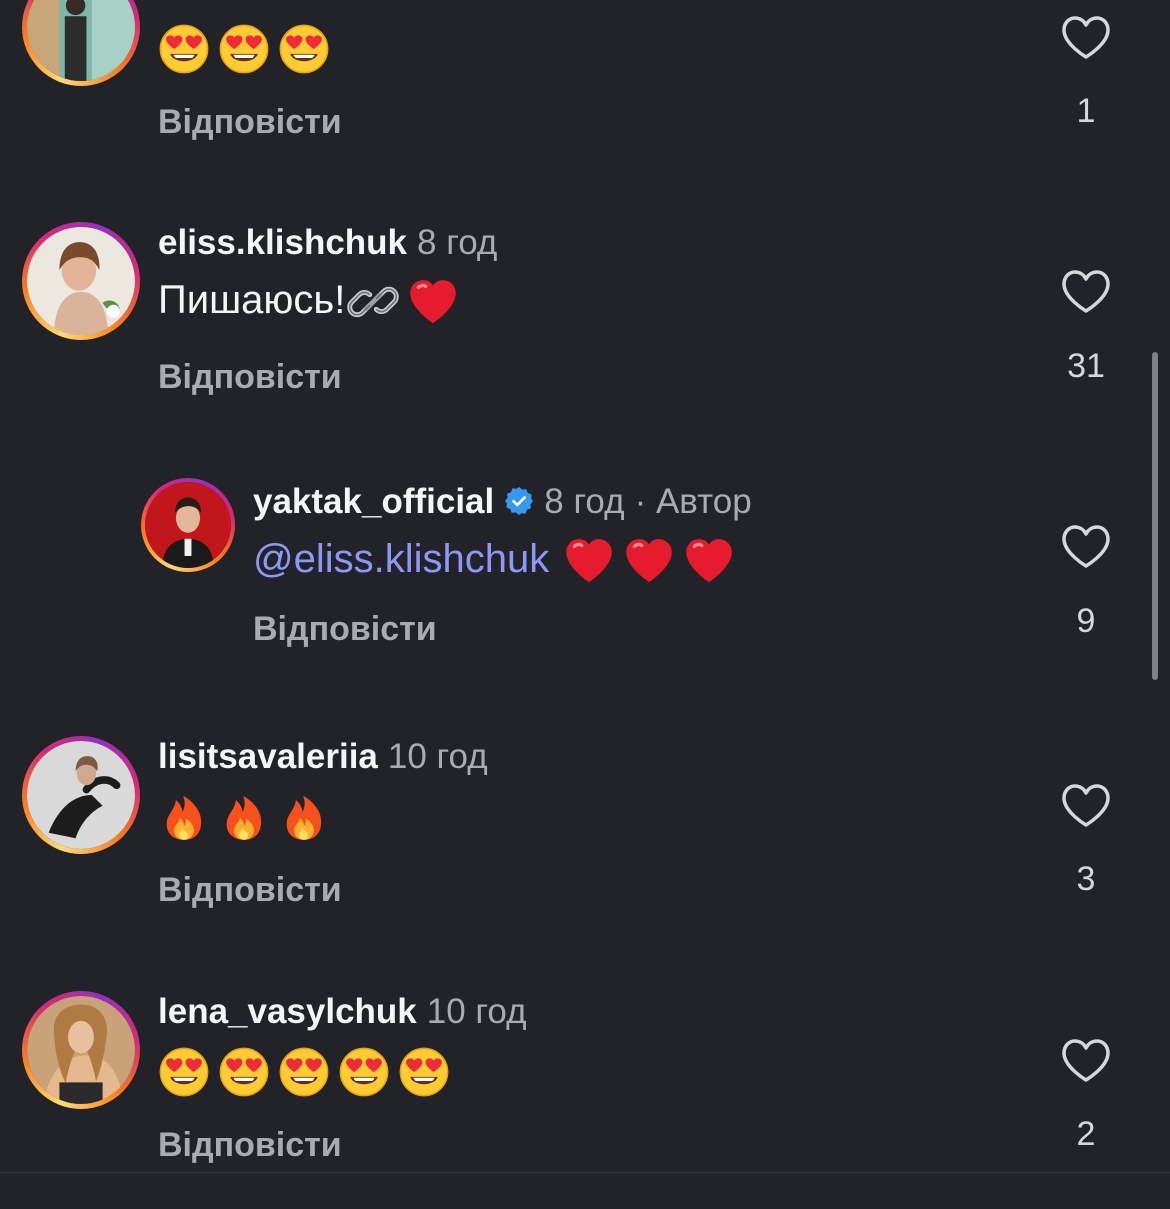 Image resolution: width=1170 pixels, height=1209 pixels. Describe the element at coordinates (1086, 621) in the screenshot. I see `like-count: 9` at that location.